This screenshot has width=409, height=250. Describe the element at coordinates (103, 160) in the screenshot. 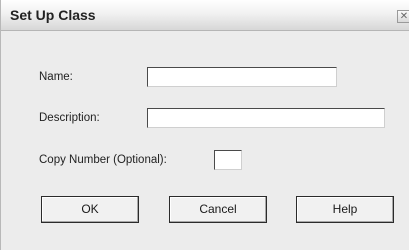

I see `copy-number-label: Copy Number (Optional):` at that location.